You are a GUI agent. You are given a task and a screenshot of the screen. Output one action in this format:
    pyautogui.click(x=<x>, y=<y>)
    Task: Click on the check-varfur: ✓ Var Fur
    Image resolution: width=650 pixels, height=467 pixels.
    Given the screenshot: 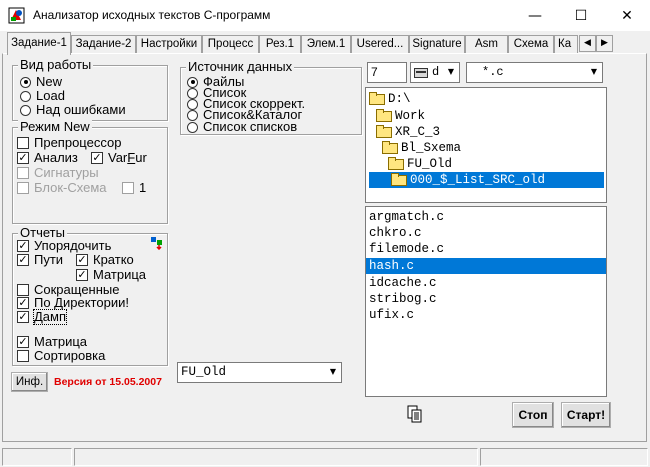 What is the action you would take?
    pyautogui.click(x=119, y=158)
    